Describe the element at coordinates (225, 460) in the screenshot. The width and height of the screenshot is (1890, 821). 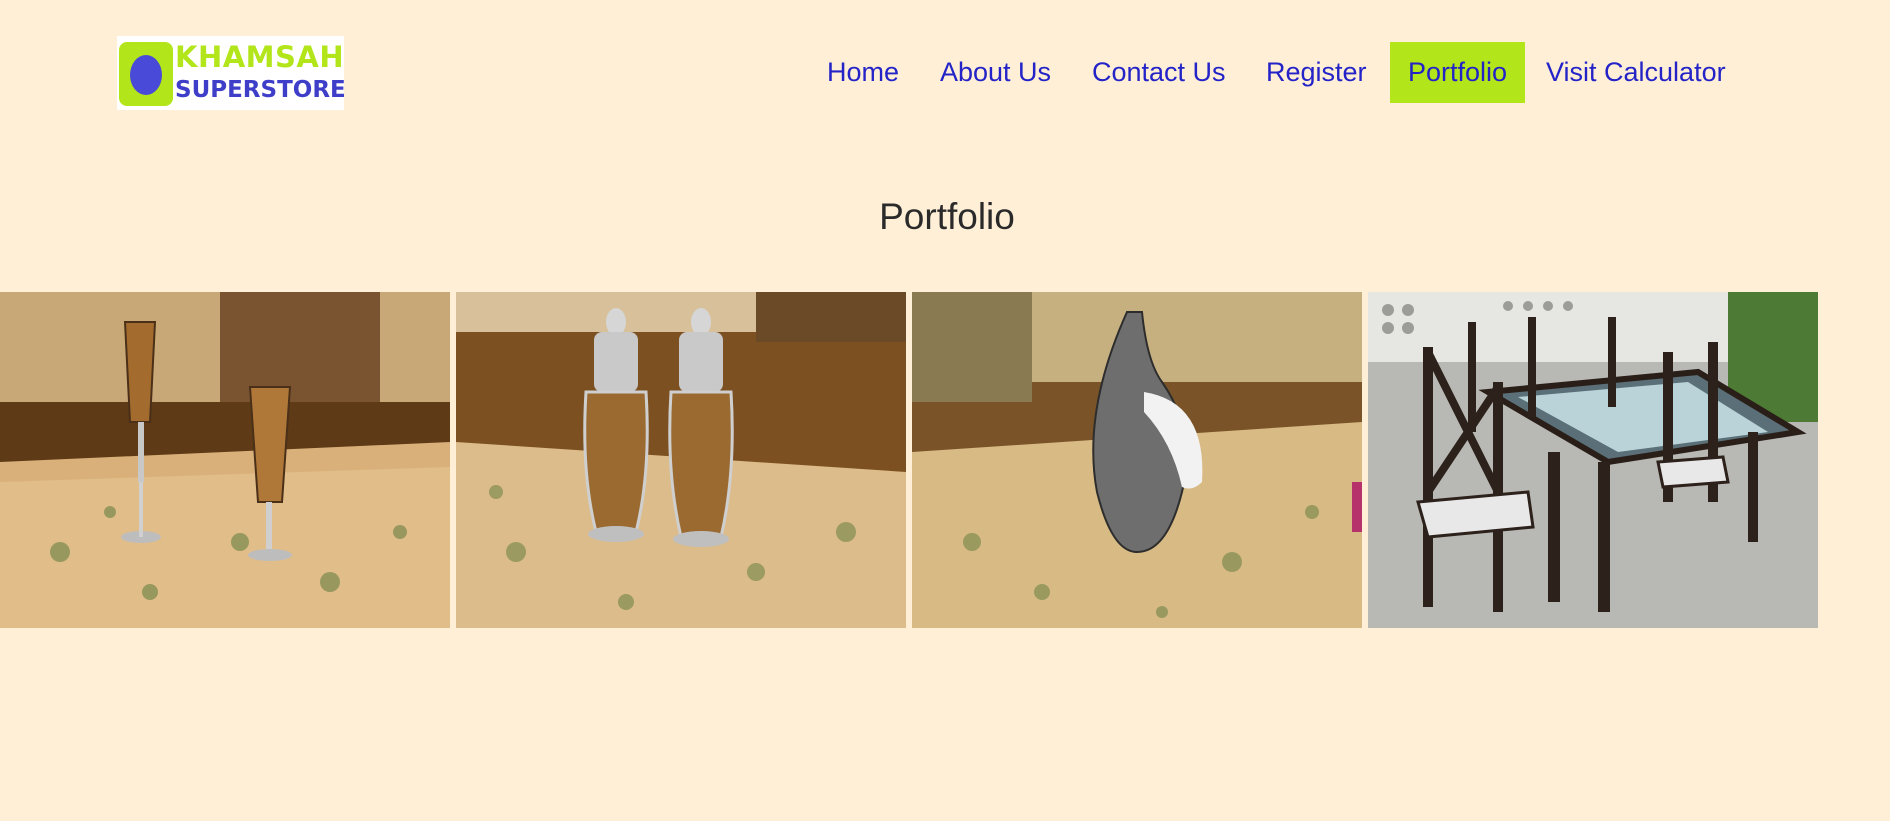
I see `gallery-photo-goblets` at that location.